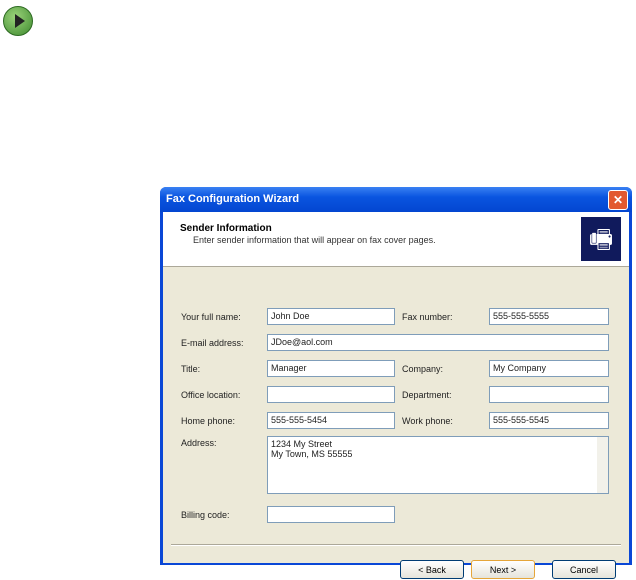  I want to click on billing-code-label: Billing code:, so click(205, 515).